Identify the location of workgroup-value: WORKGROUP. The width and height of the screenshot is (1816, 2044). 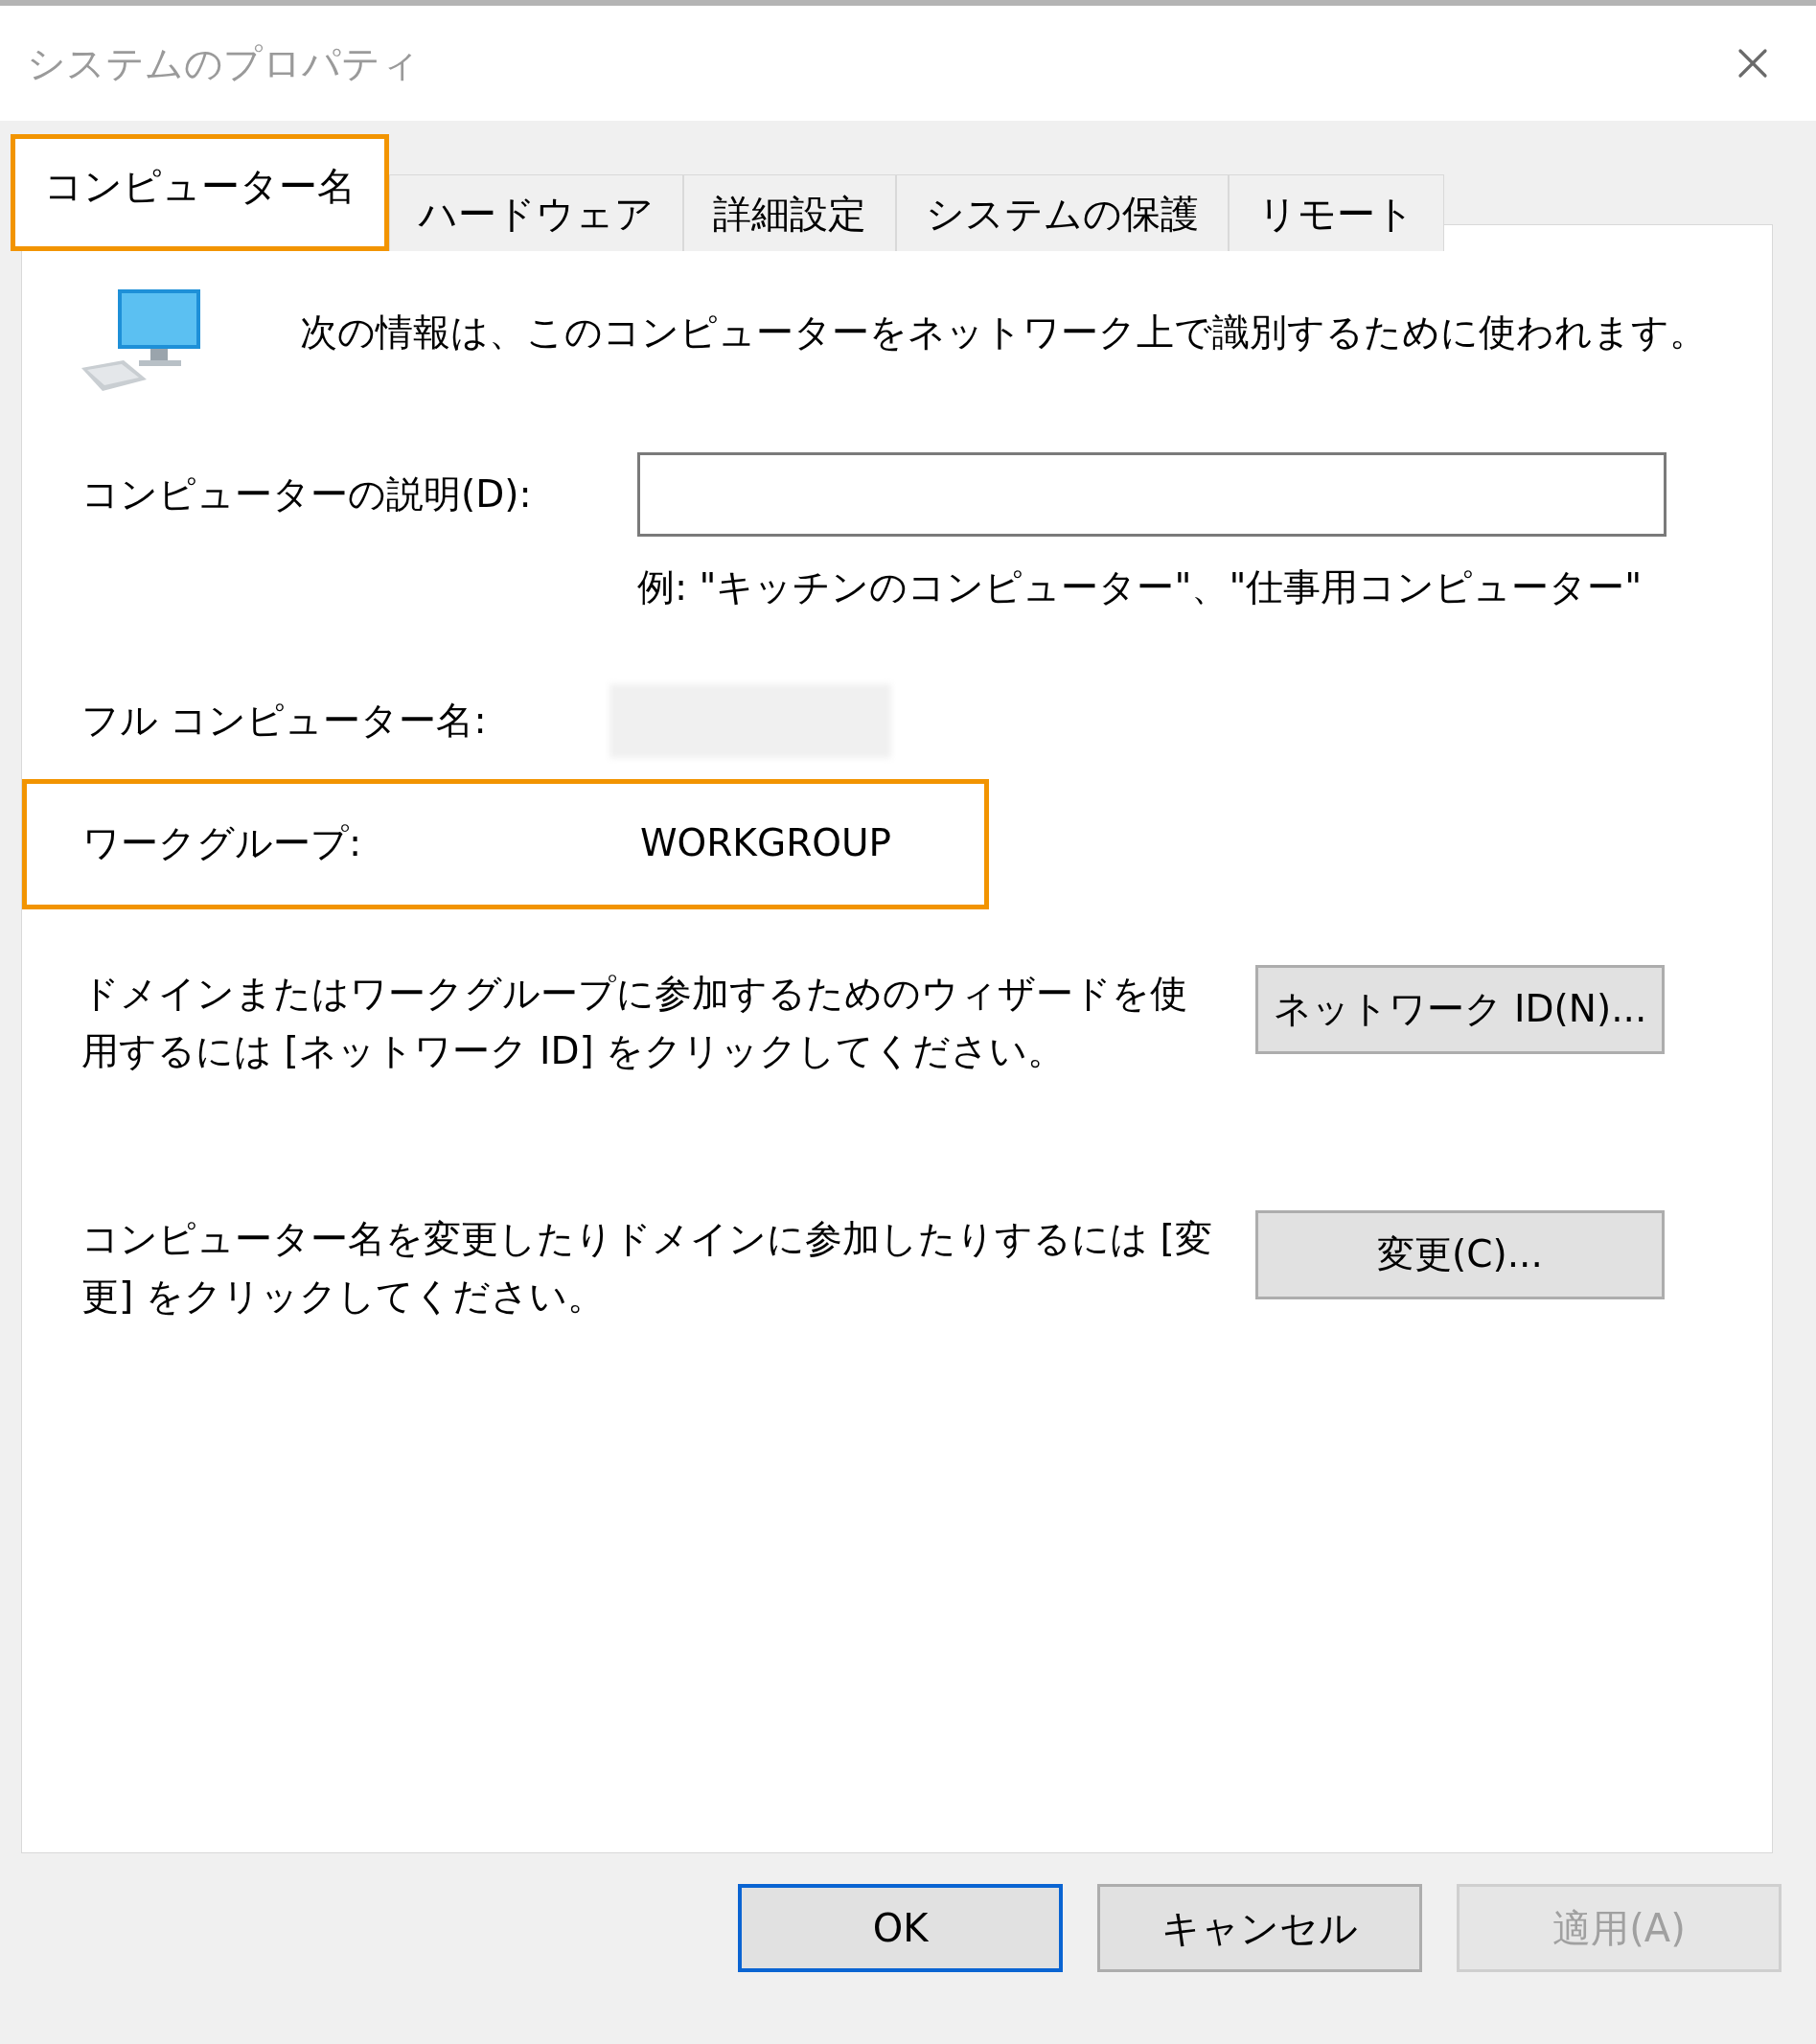
(765, 844).